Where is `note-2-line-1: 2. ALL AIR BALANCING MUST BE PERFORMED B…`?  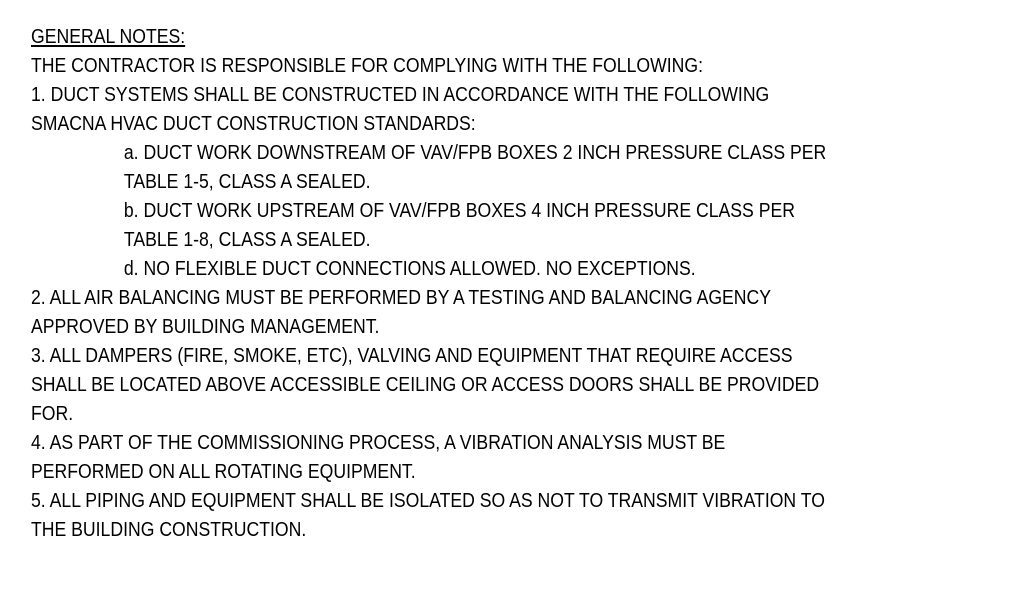 note-2-line-1: 2. ALL AIR BALANCING MUST BE PERFORMED B… is located at coordinates (401, 297).